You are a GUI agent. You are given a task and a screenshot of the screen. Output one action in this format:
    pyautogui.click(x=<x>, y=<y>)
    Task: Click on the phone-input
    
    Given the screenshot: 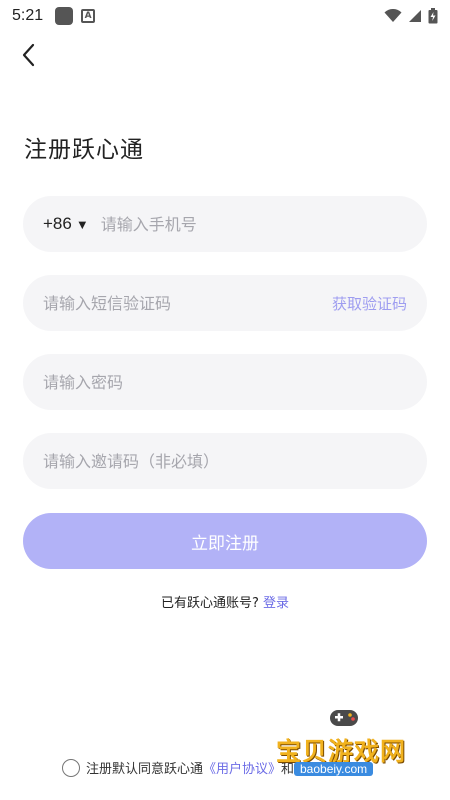 What is the action you would take?
    pyautogui.click(x=253, y=224)
    